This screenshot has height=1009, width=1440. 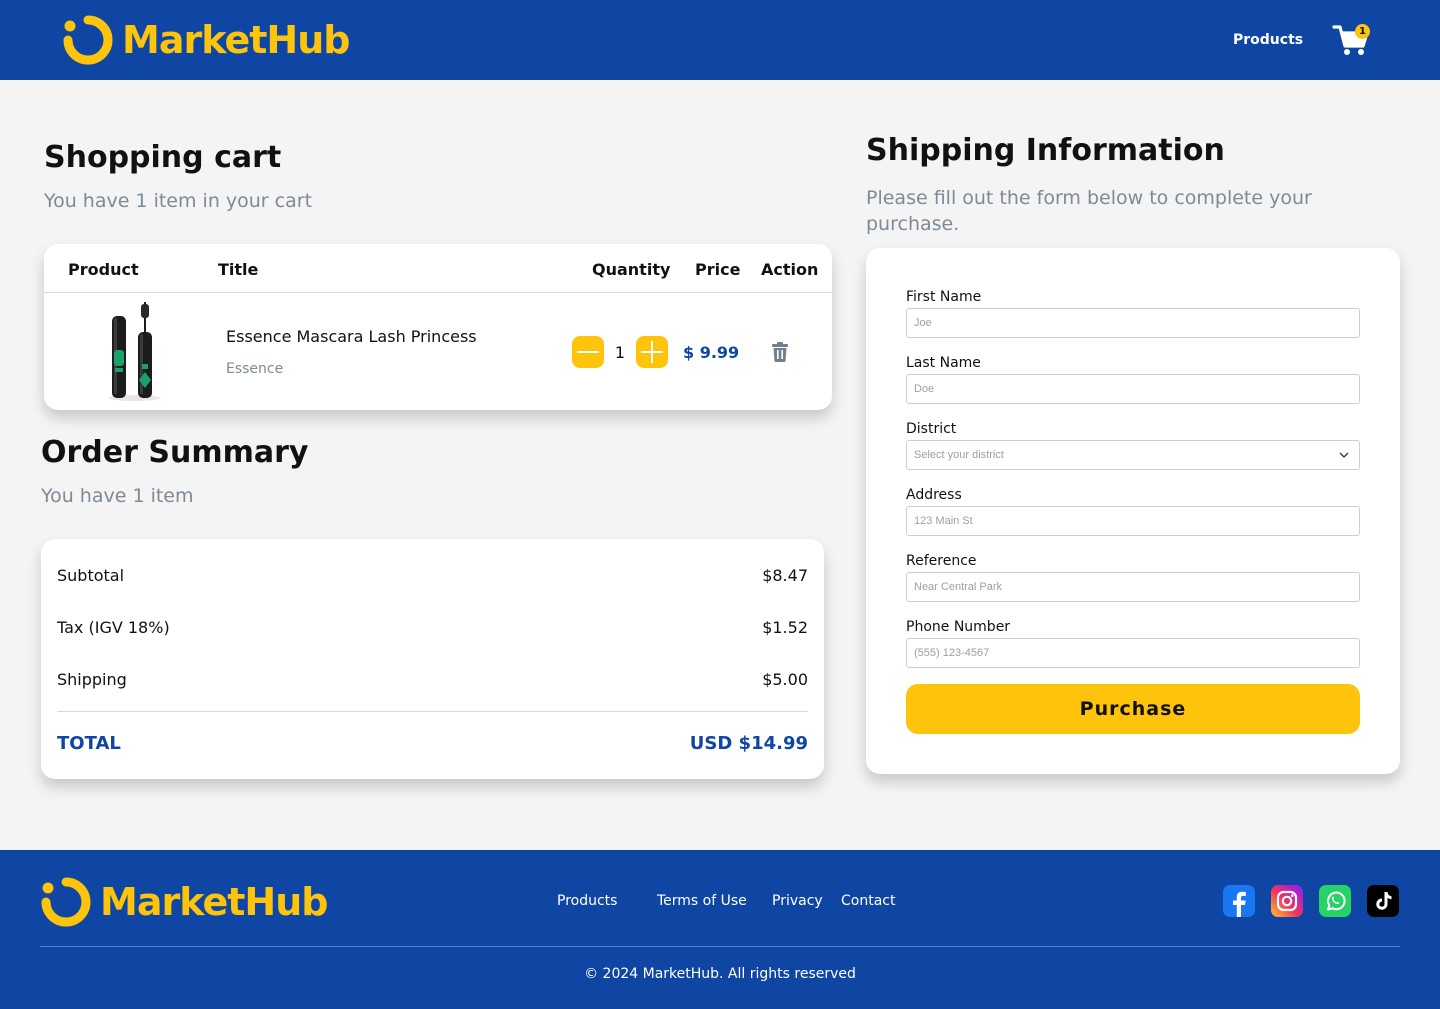 What do you see at coordinates (1383, 901) in the screenshot?
I see `tiktok-icon` at bounding box center [1383, 901].